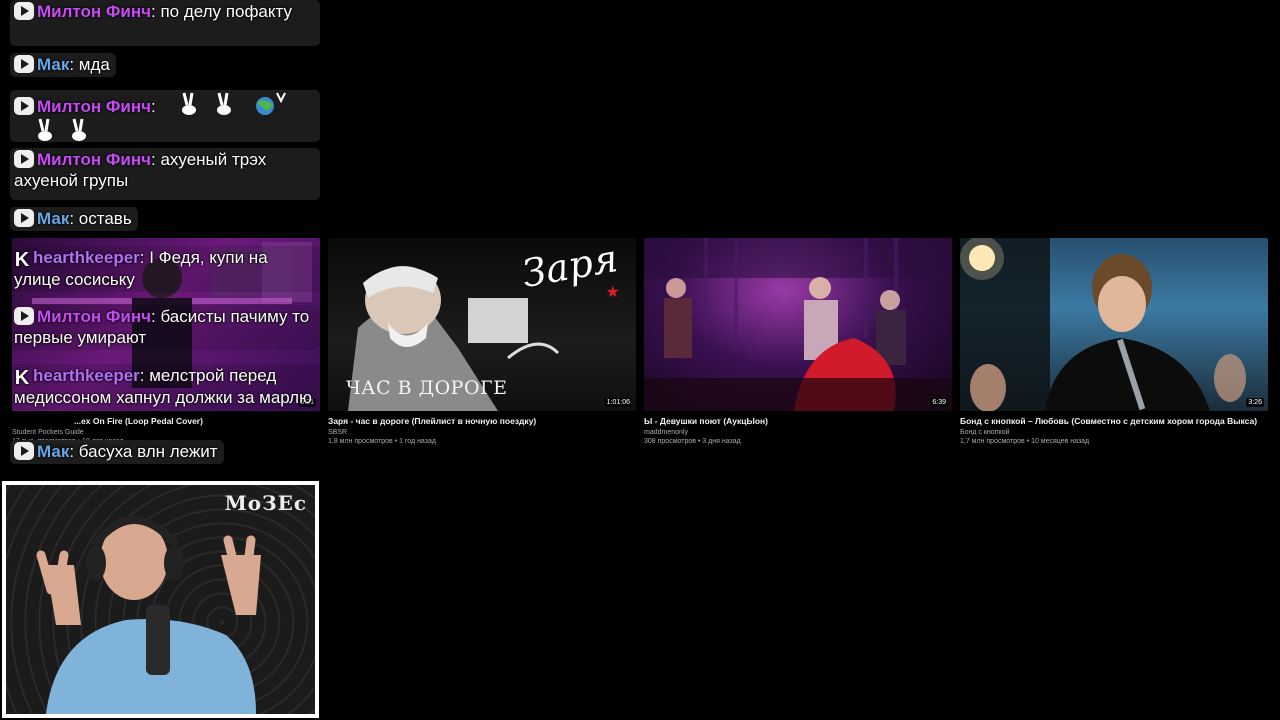 This screenshot has height=720, width=1280. What do you see at coordinates (221, 11) in the screenshot?
I see `chat-text: : по делу пофакту` at bounding box center [221, 11].